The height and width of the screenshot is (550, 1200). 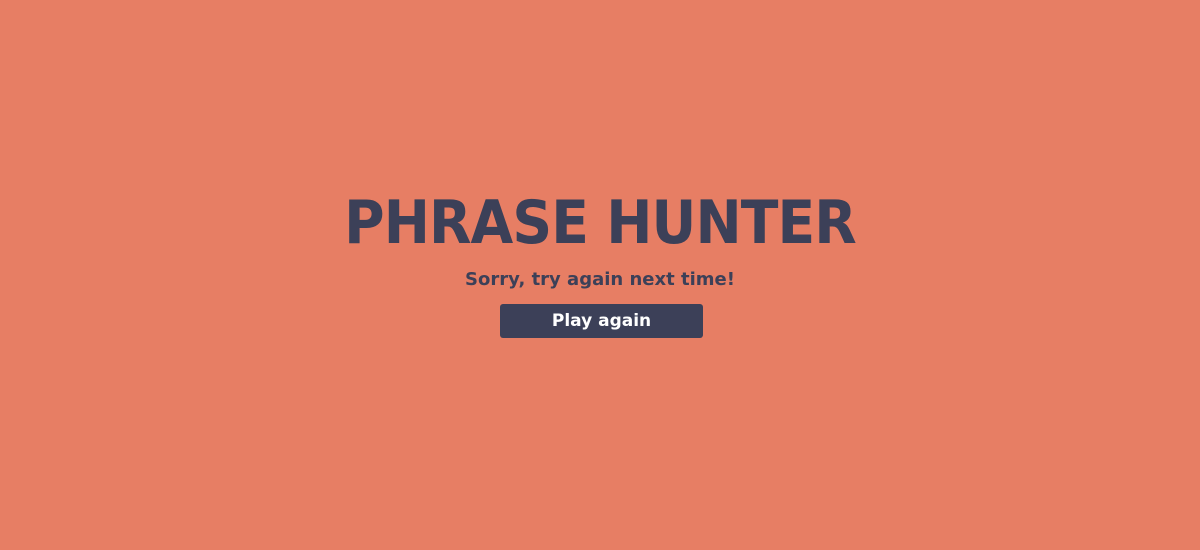 I want to click on game-title: PHRASE HUNTER, so click(x=600, y=223).